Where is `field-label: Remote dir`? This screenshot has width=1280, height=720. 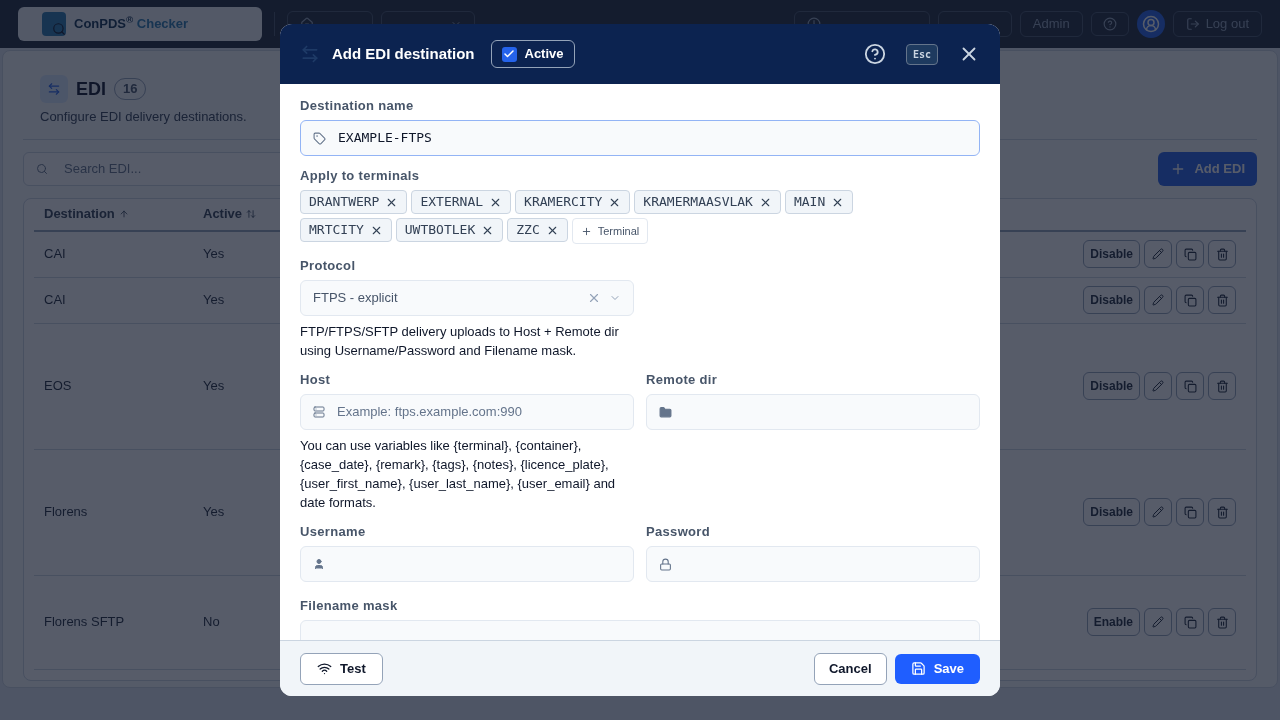
field-label: Remote dir is located at coordinates (682, 380).